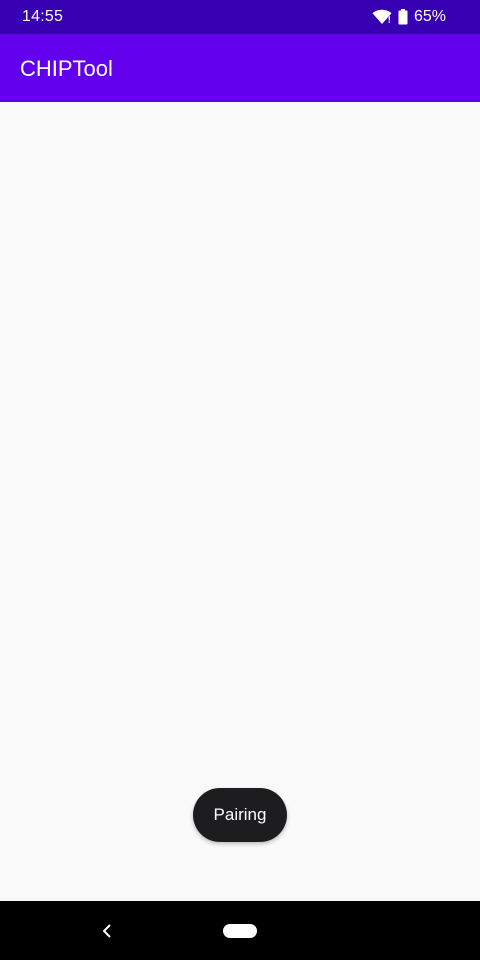 Image resolution: width=480 pixels, height=960 pixels. Describe the element at coordinates (43, 16) in the screenshot. I see `status-time: 14:55` at that location.